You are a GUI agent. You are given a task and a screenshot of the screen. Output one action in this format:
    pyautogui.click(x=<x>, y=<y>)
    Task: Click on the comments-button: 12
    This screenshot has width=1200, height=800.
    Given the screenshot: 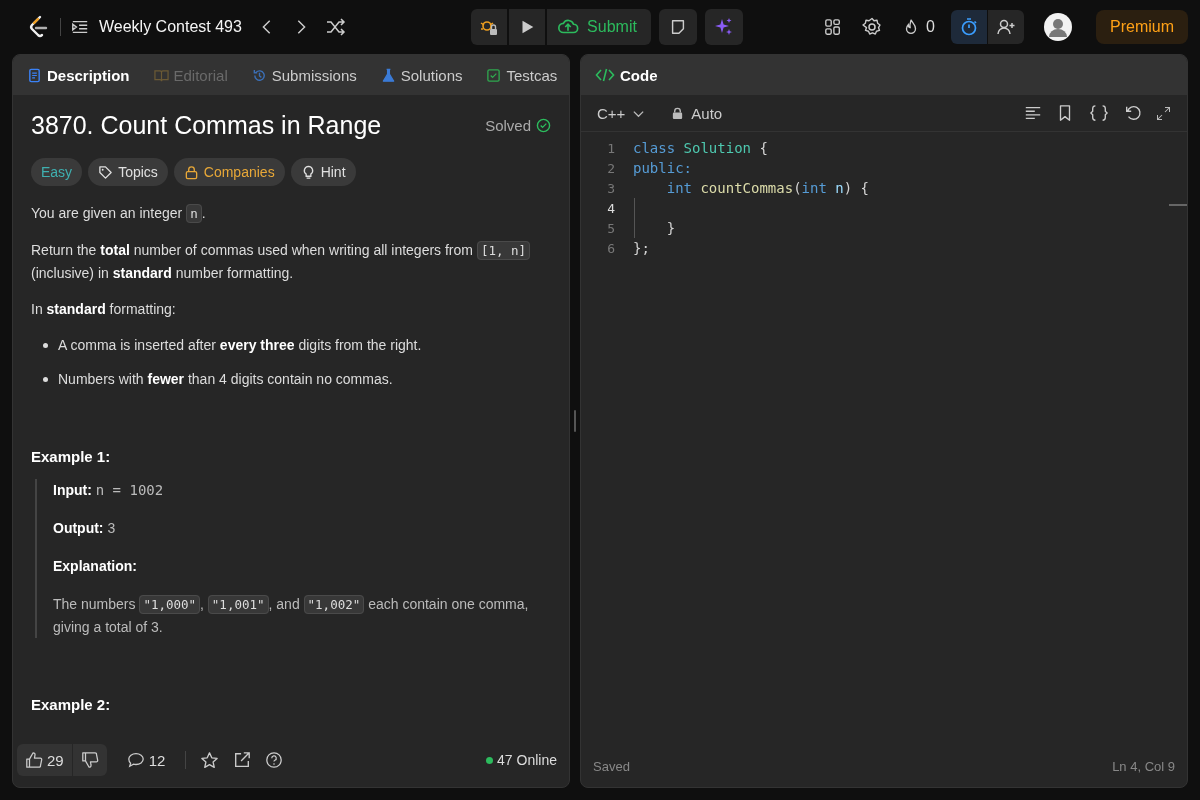 What is the action you would take?
    pyautogui.click(x=146, y=760)
    